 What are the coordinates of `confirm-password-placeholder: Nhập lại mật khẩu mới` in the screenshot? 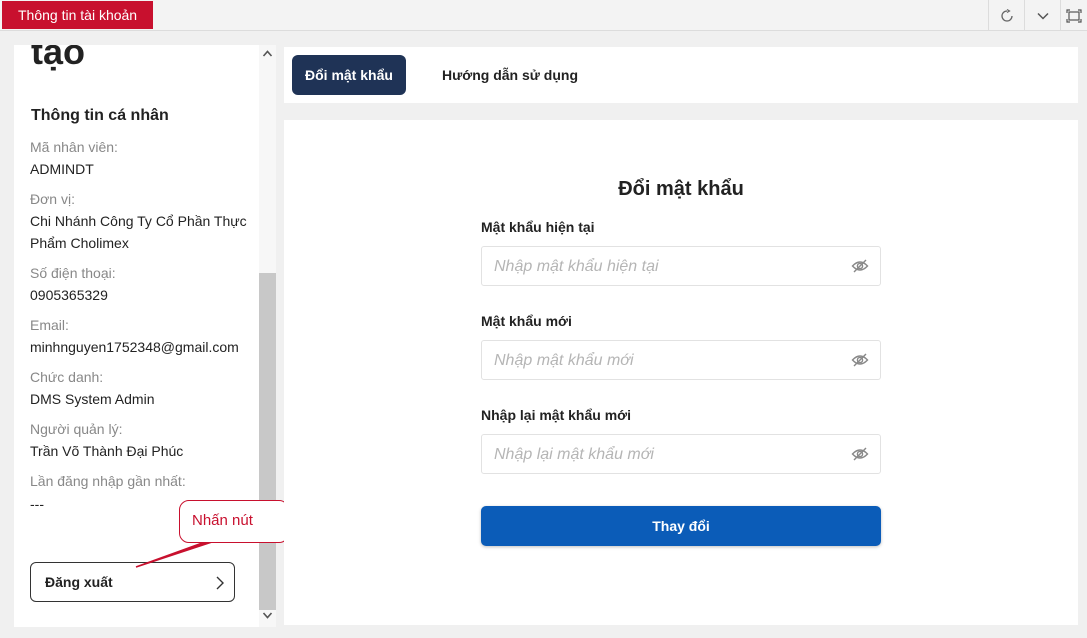 It's located at (574, 454).